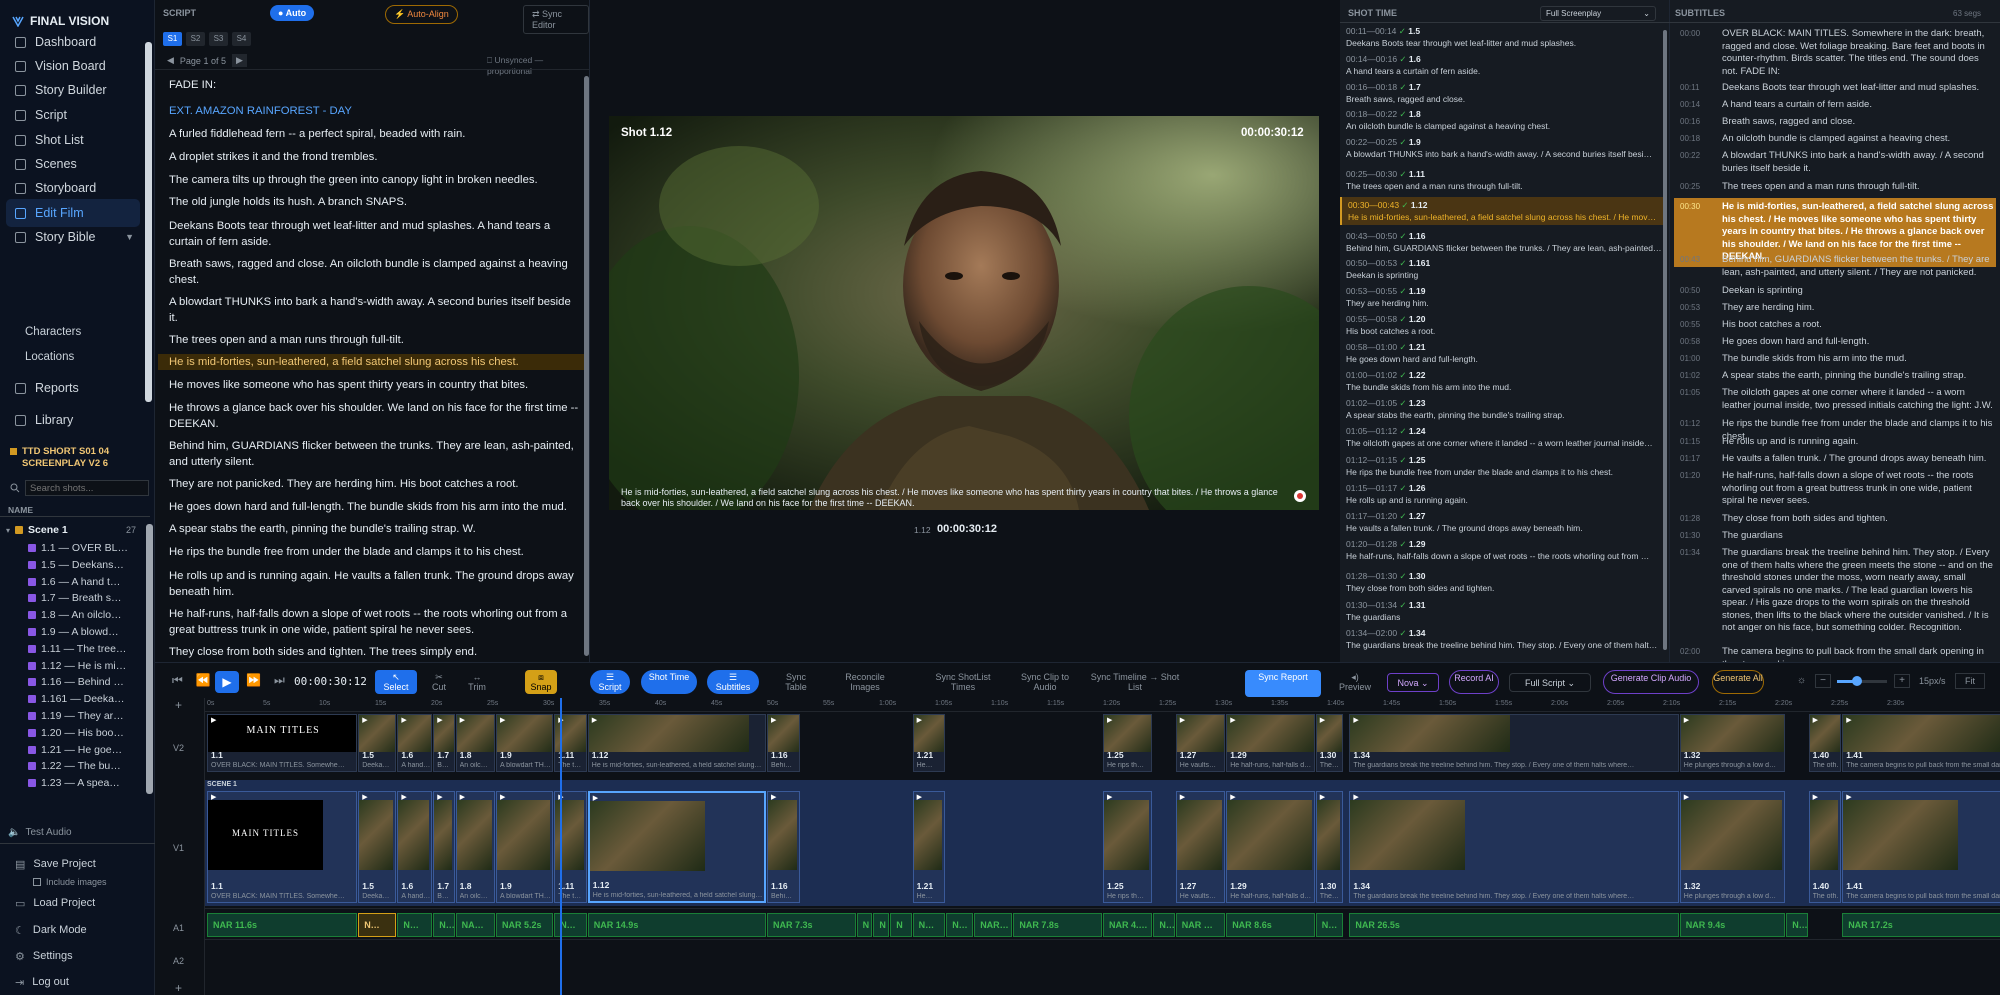 Image resolution: width=2000 pixels, height=995 pixels. I want to click on nav-library: Library, so click(73, 420).